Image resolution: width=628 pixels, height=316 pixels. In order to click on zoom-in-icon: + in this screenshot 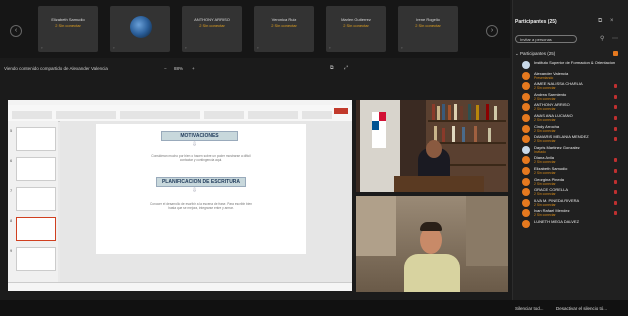, I will do `click(193, 68)`.